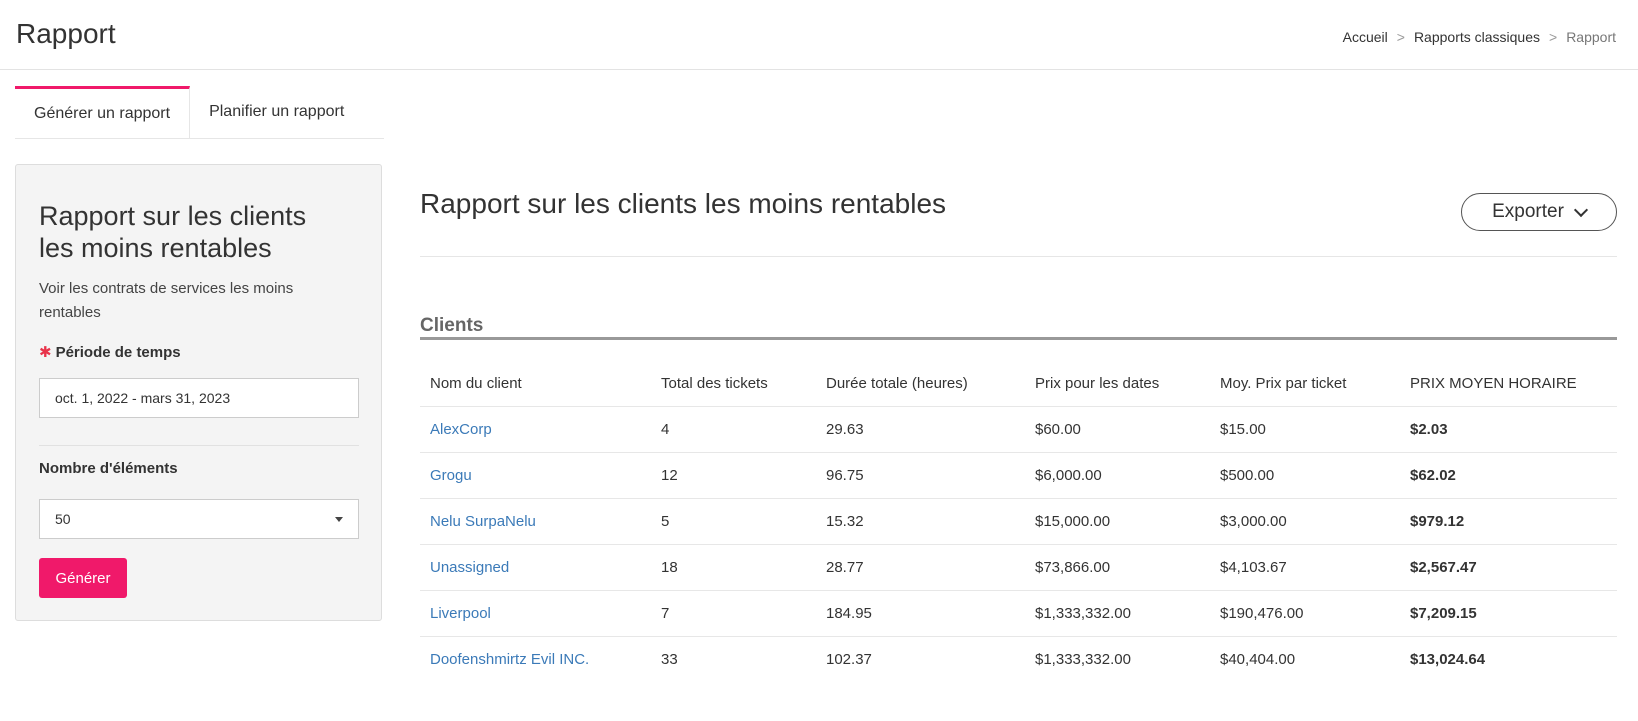 This screenshot has width=1638, height=721. I want to click on table-cell: 7, so click(665, 613).